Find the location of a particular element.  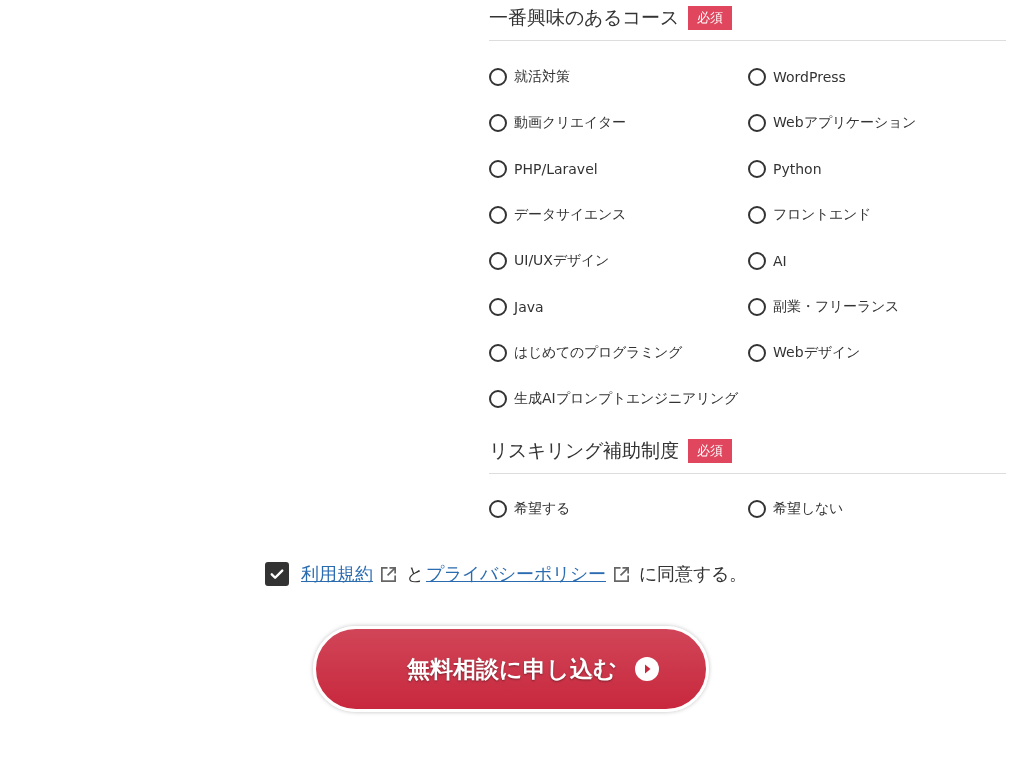

radio-option: はじめてのプログラミング is located at coordinates (618, 353).